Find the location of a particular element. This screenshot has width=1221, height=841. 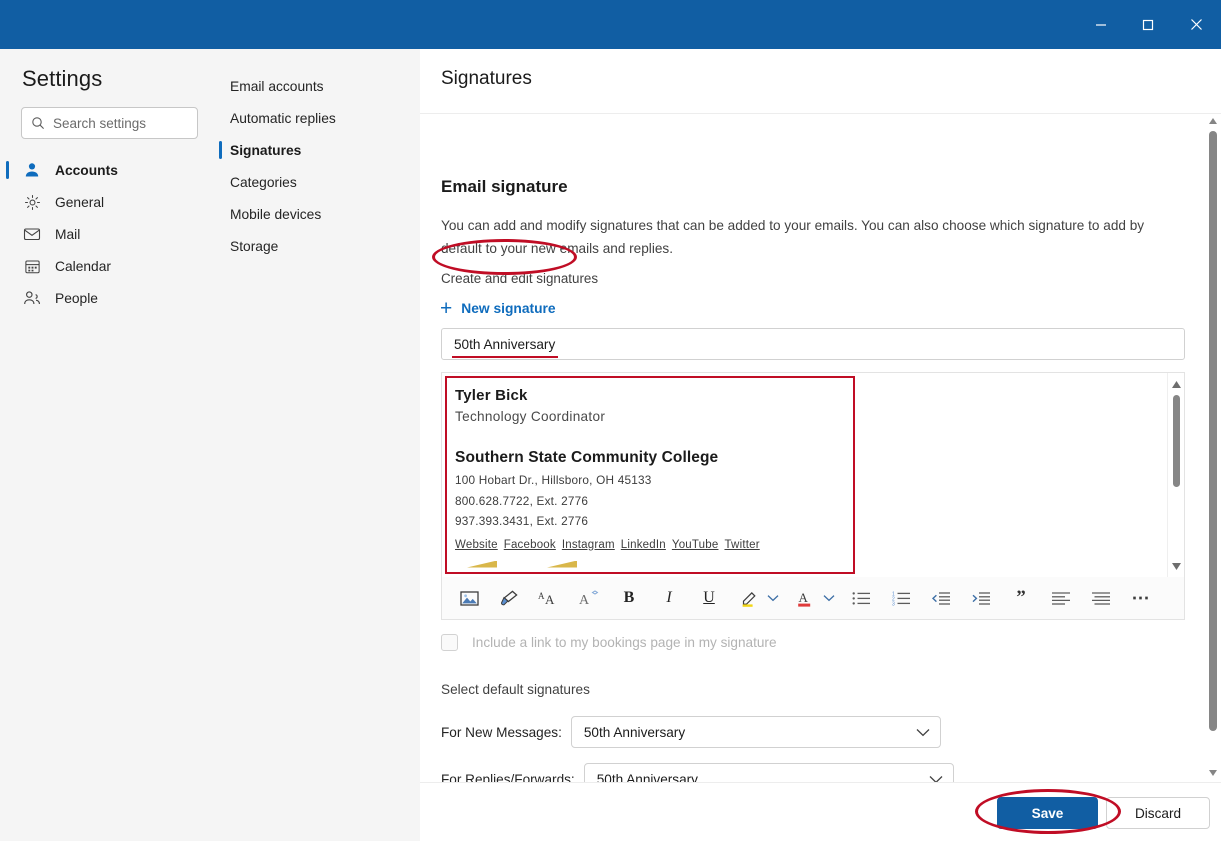

more-options-icon: ⋯ is located at coordinates (1141, 598).